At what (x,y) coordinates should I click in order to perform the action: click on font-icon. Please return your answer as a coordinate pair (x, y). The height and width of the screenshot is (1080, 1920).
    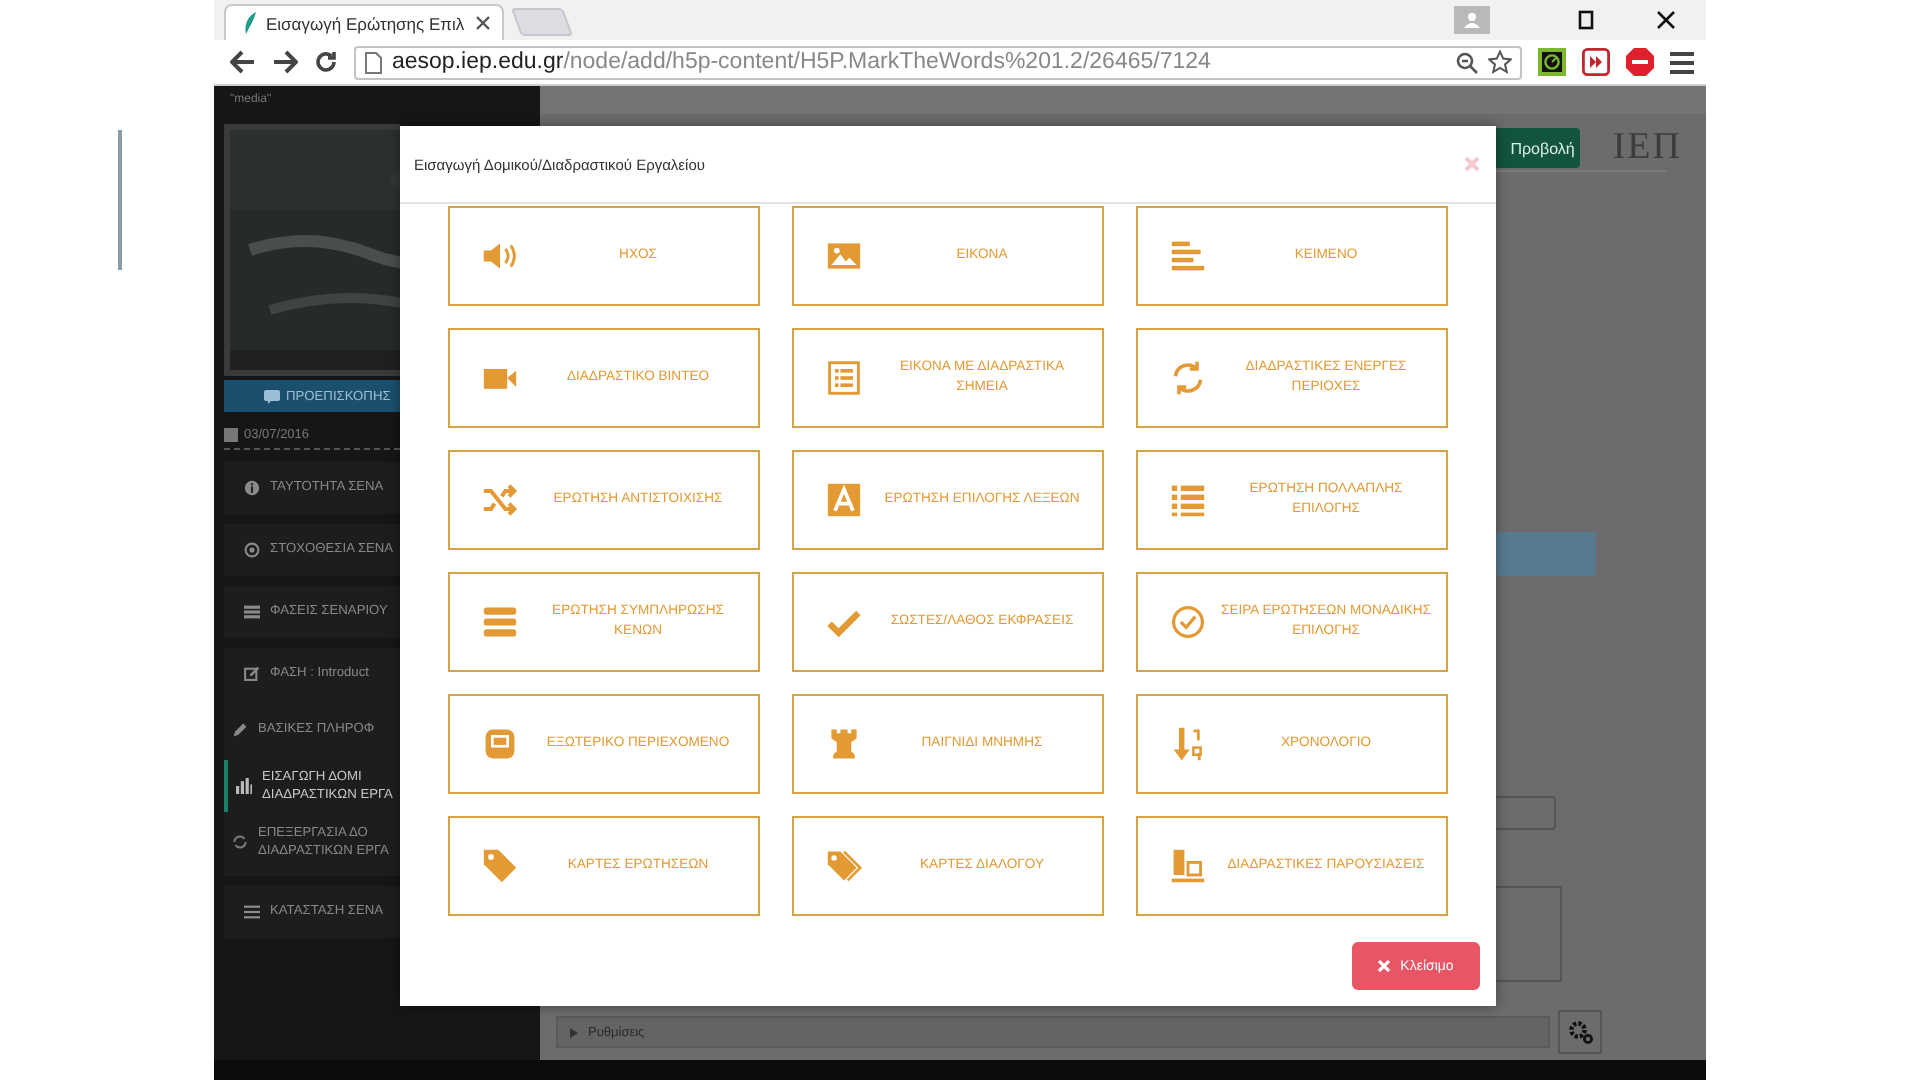
    Looking at the image, I should click on (844, 500).